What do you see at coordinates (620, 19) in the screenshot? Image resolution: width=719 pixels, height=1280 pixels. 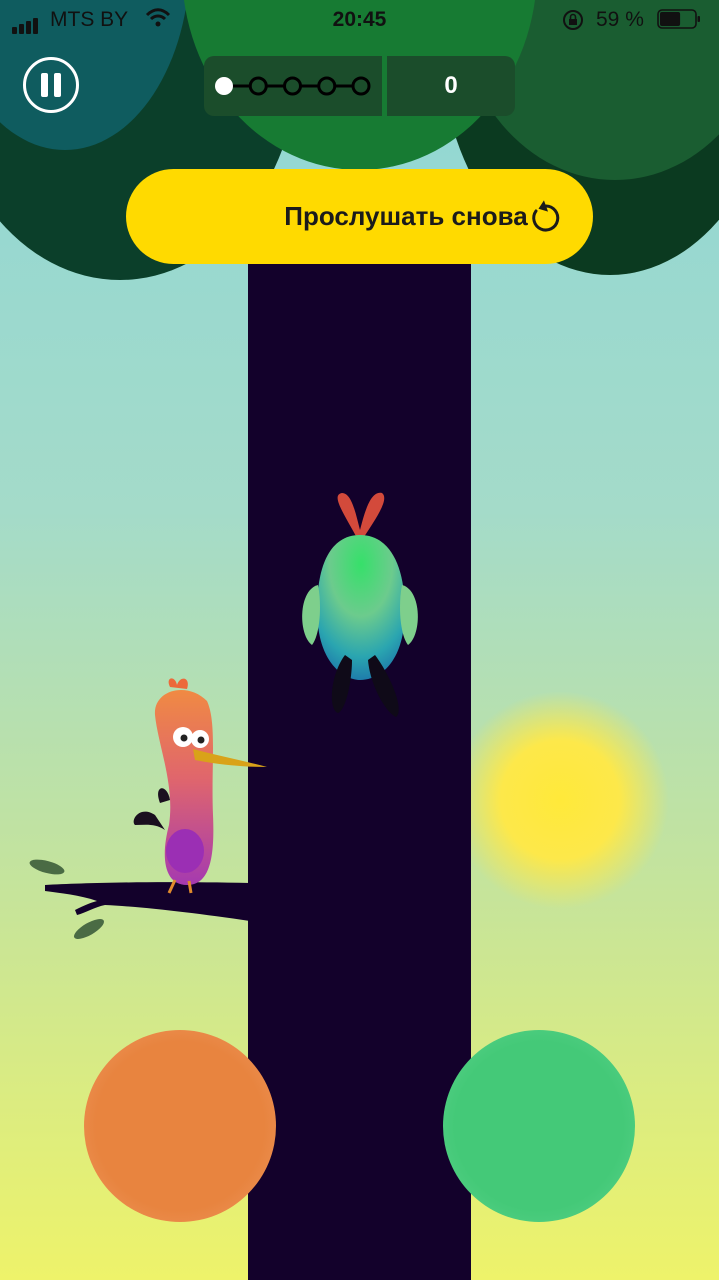 I see `battery-percent: 59 %` at bounding box center [620, 19].